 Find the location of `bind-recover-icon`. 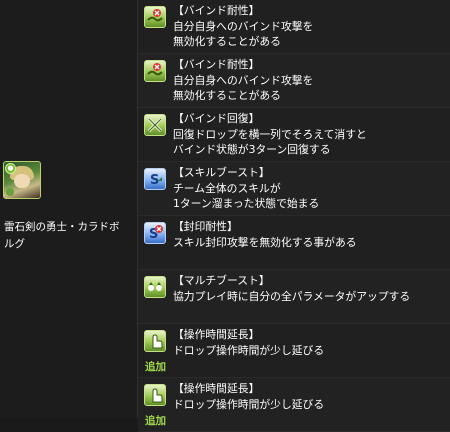

bind-recover-icon is located at coordinates (155, 125).